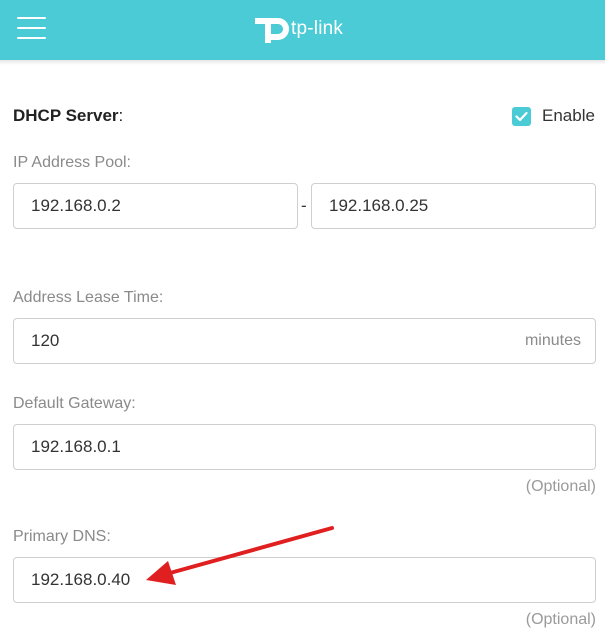  I want to click on ip-pool-start-input, so click(164, 206).